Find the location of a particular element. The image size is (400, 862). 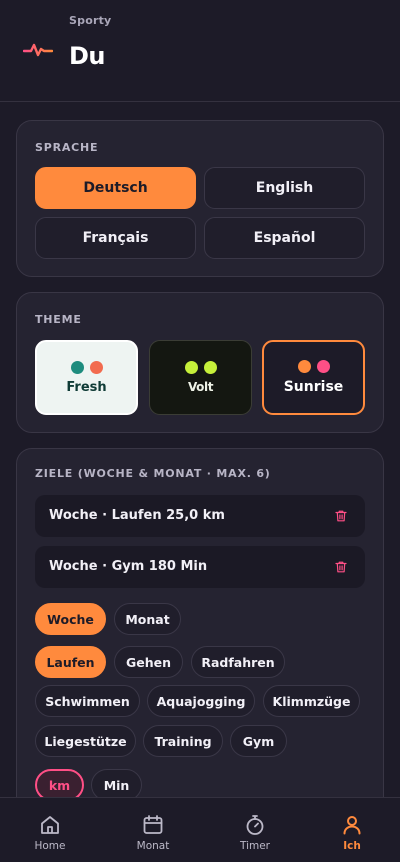

activity-option-gehen: Gehen is located at coordinates (148, 662).